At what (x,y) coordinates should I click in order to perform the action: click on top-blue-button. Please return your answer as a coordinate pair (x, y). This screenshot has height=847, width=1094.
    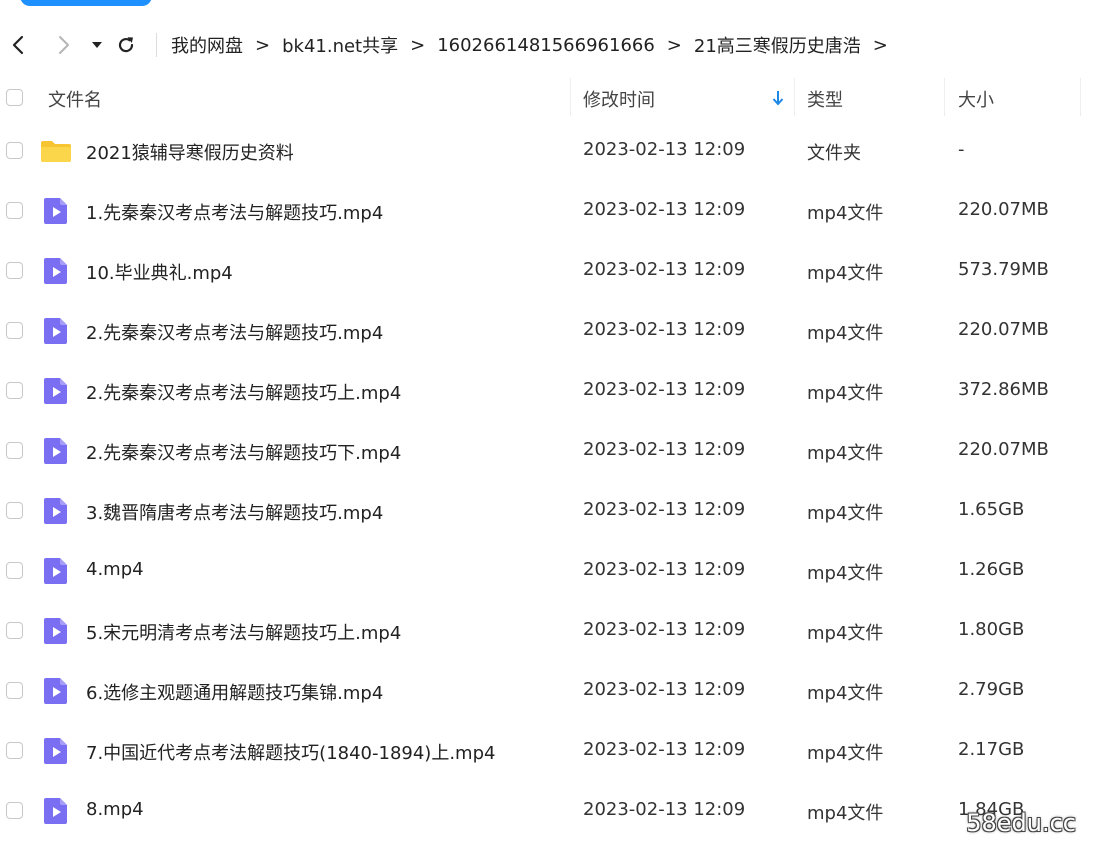
    Looking at the image, I should click on (86, 3).